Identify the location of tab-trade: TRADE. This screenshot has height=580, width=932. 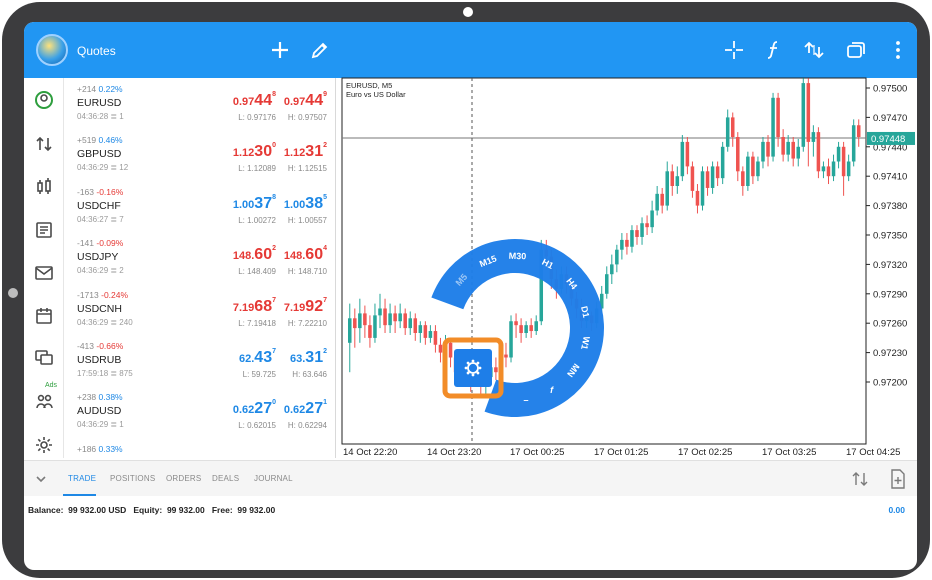
(82, 478).